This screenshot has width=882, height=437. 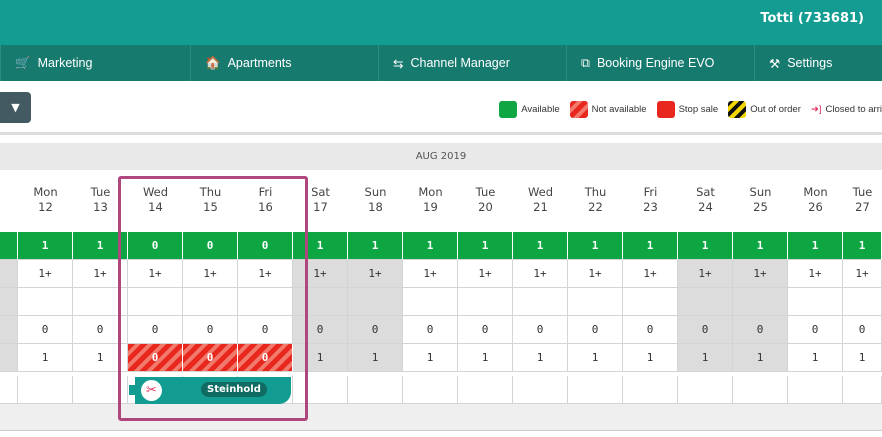 I want to click on chevron-down-icon: ▼, so click(x=15, y=107).